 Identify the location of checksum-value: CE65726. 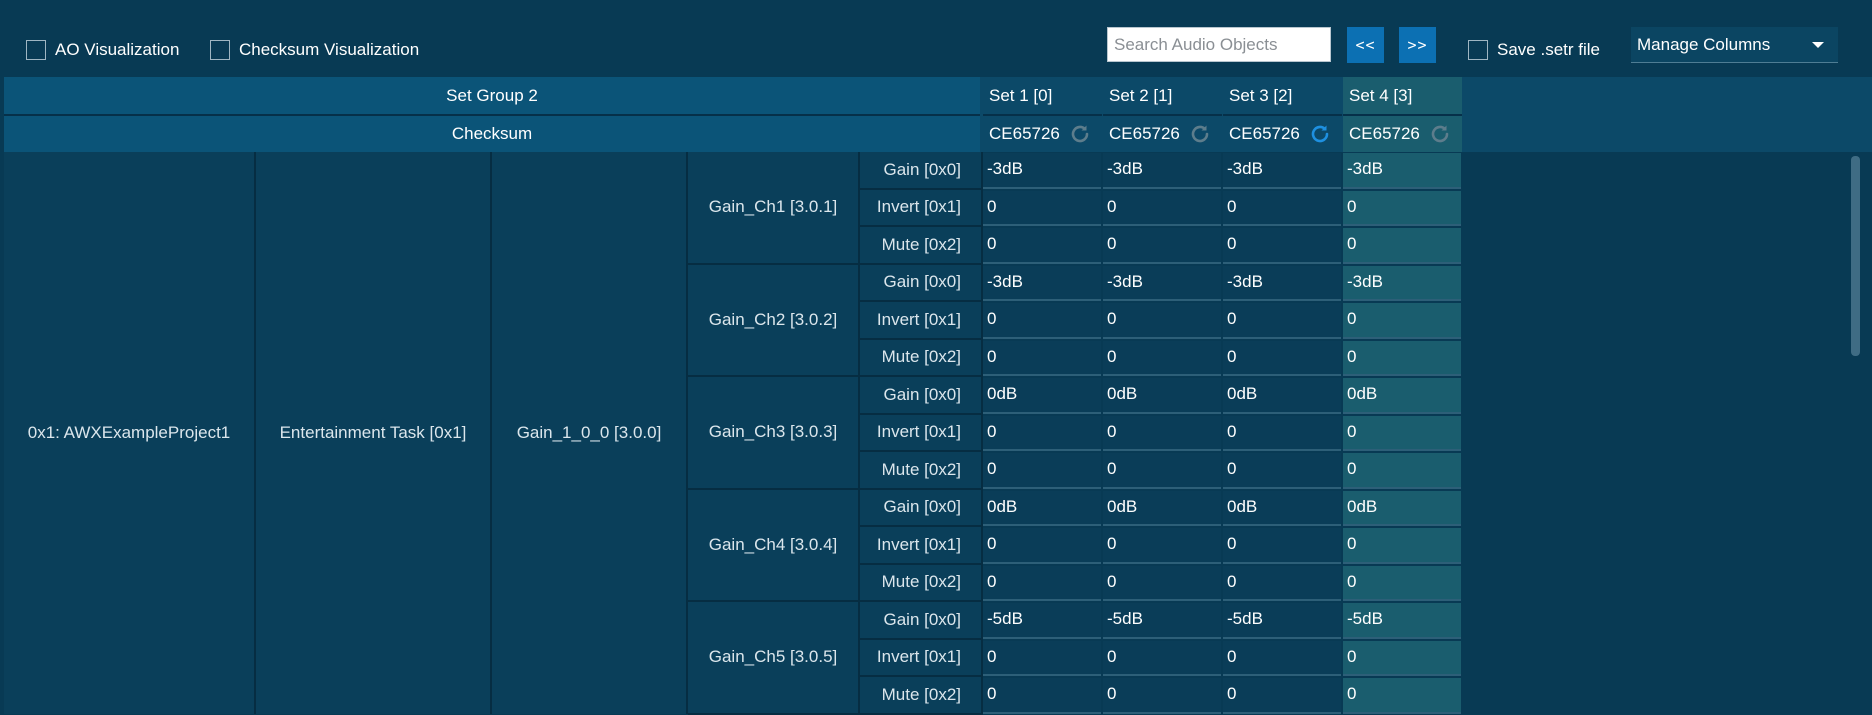
(1144, 133).